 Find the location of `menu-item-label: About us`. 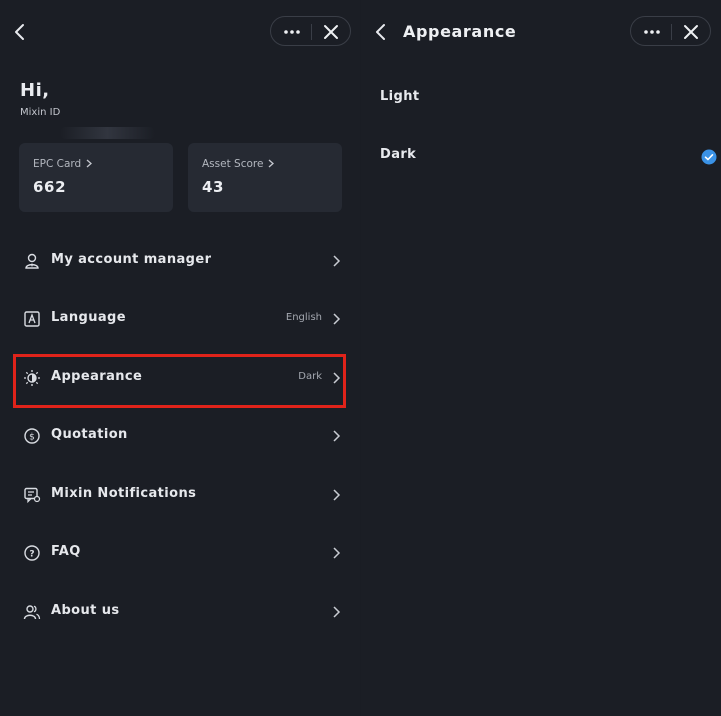

menu-item-label: About us is located at coordinates (85, 610).